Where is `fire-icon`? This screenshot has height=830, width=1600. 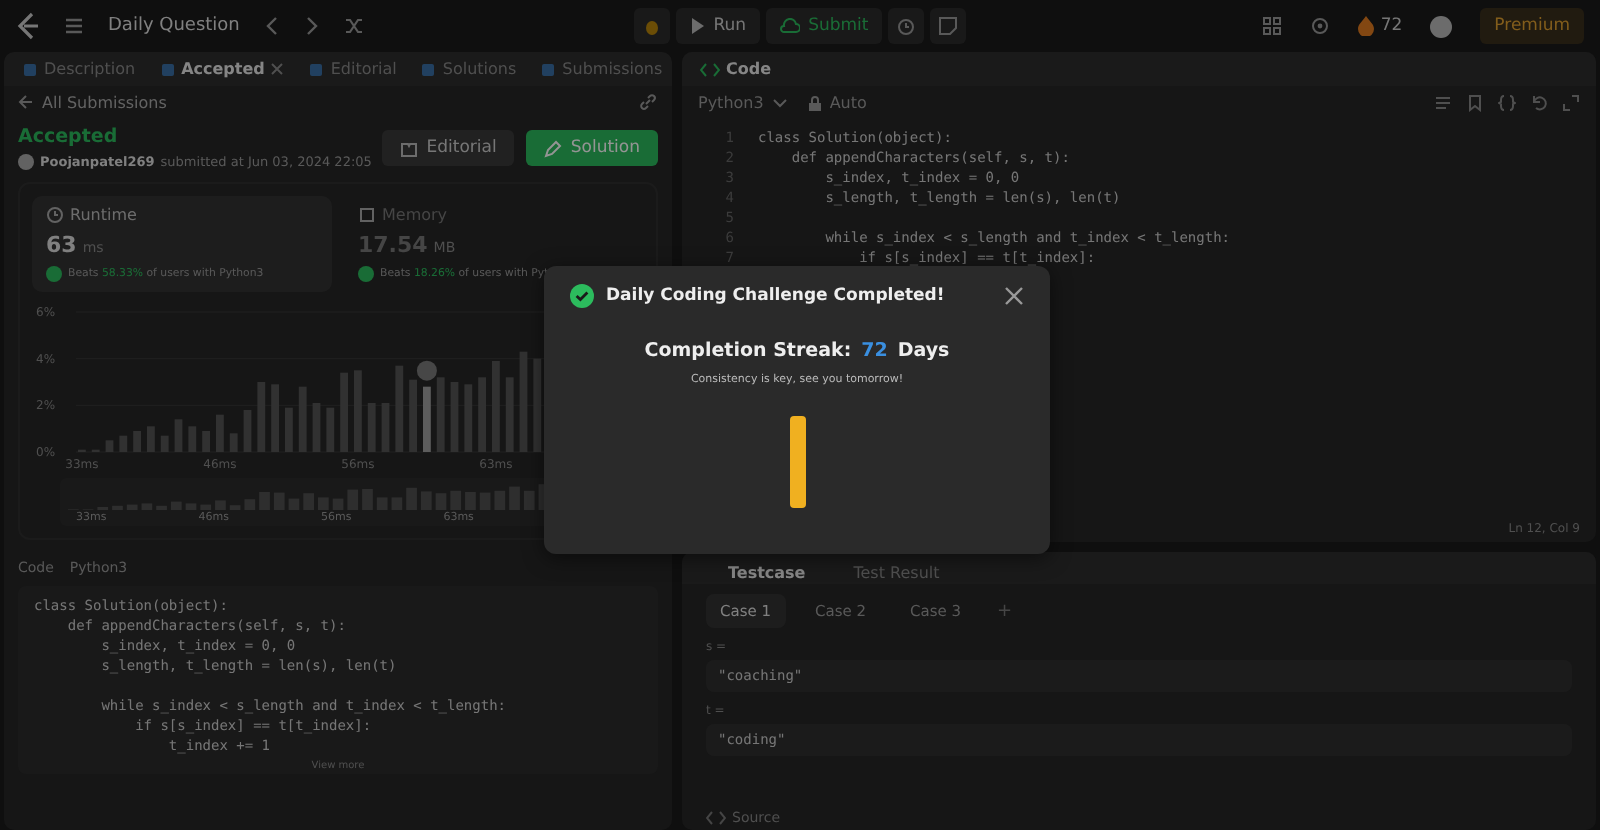 fire-icon is located at coordinates (1366, 26).